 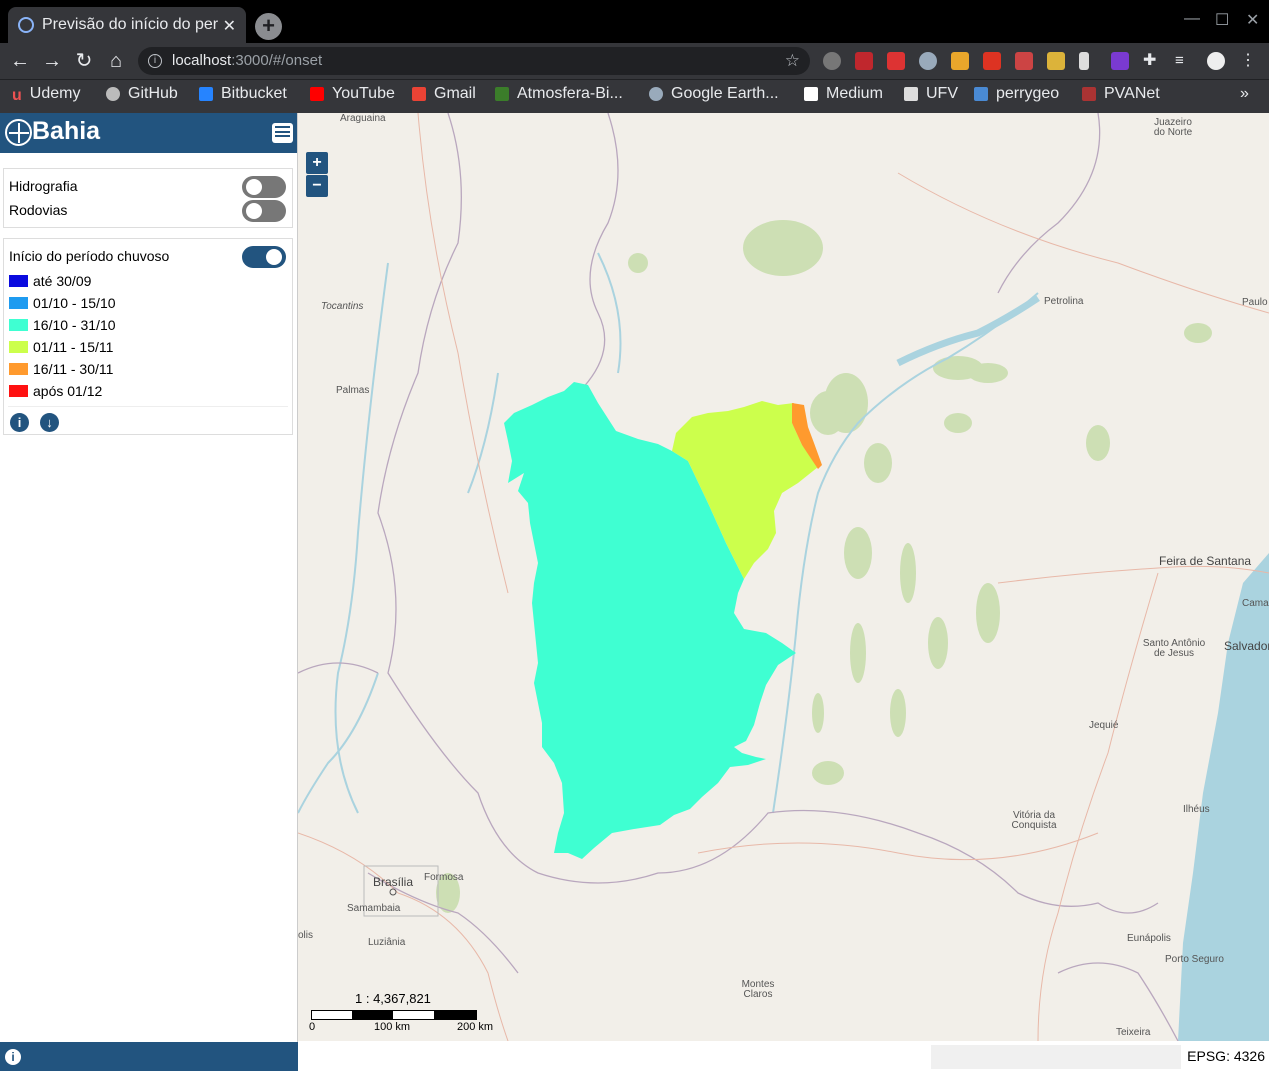 I want to click on scale-tick: 200 km, so click(x=475, y=1027).